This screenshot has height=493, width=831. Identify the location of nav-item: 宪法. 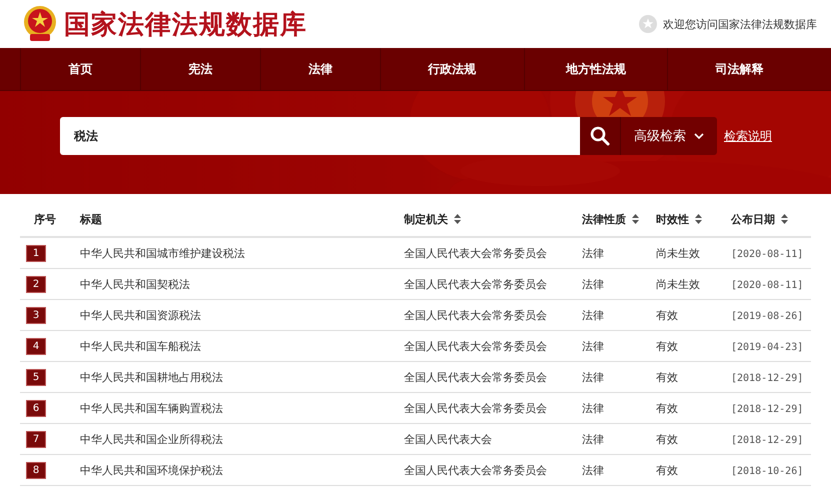
(200, 69).